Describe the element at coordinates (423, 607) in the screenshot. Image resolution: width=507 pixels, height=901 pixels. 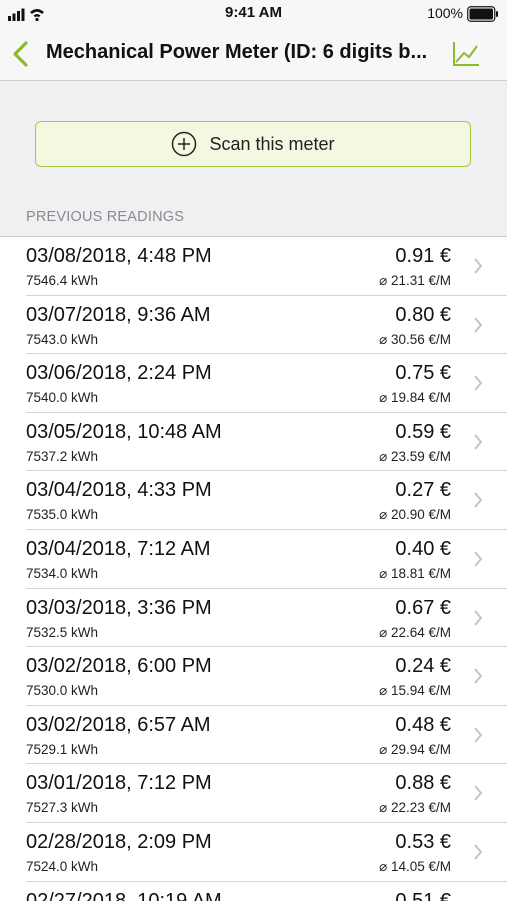
I see `reading-price: 0.67 €` at that location.